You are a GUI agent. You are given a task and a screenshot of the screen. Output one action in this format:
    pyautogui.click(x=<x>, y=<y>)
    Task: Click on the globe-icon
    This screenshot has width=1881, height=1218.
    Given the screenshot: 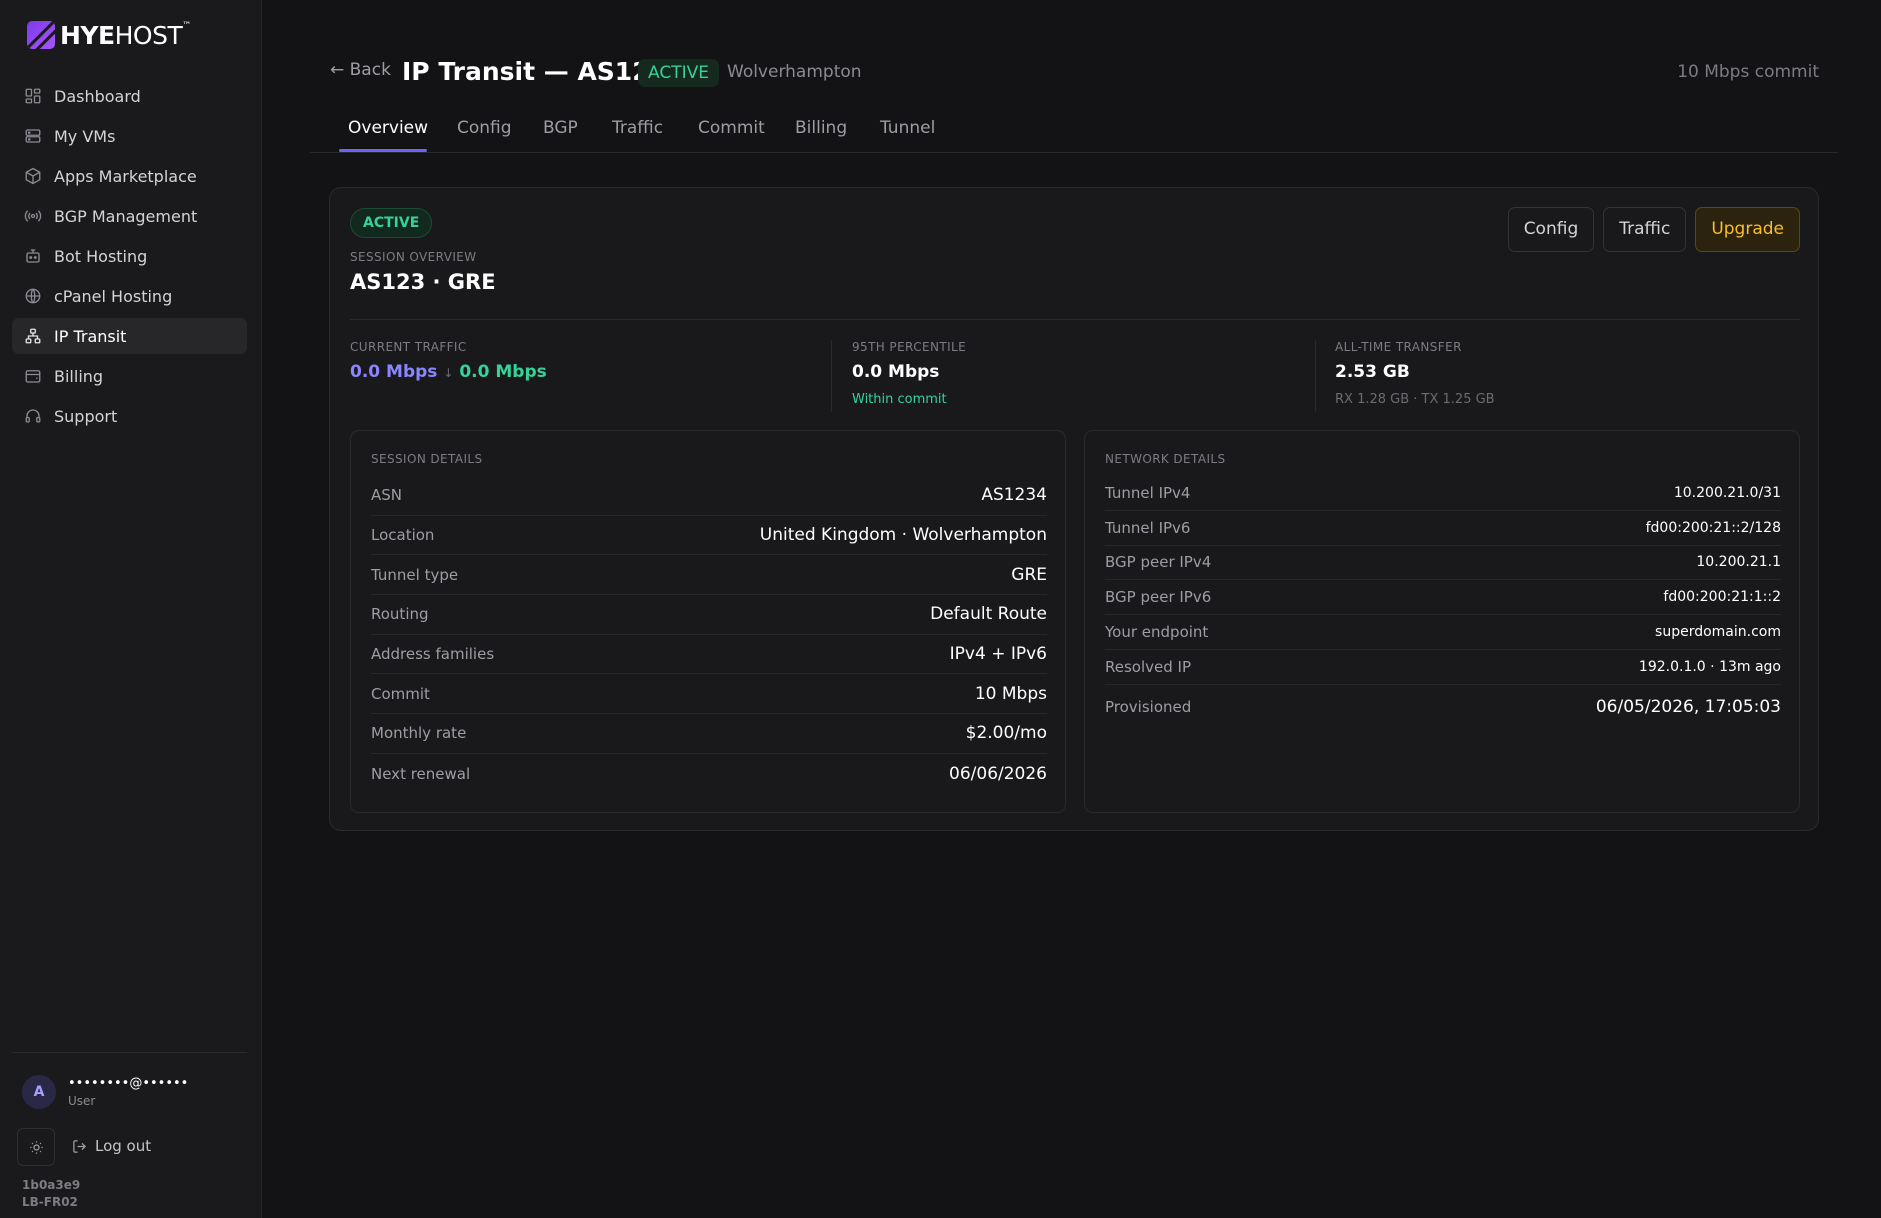 What is the action you would take?
    pyautogui.click(x=33, y=296)
    